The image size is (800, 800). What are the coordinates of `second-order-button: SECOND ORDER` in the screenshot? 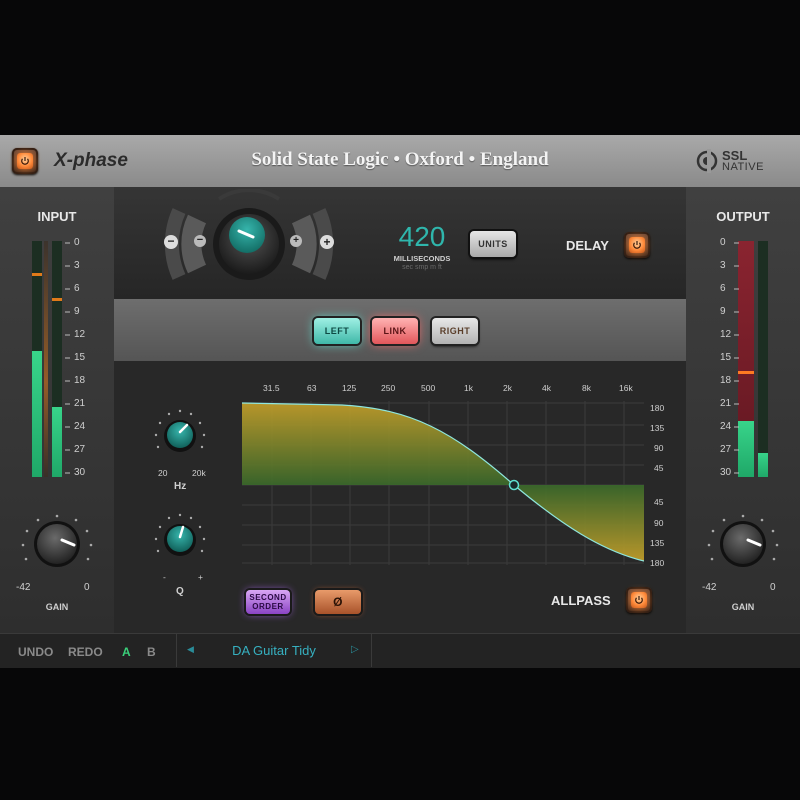 It's located at (268, 602).